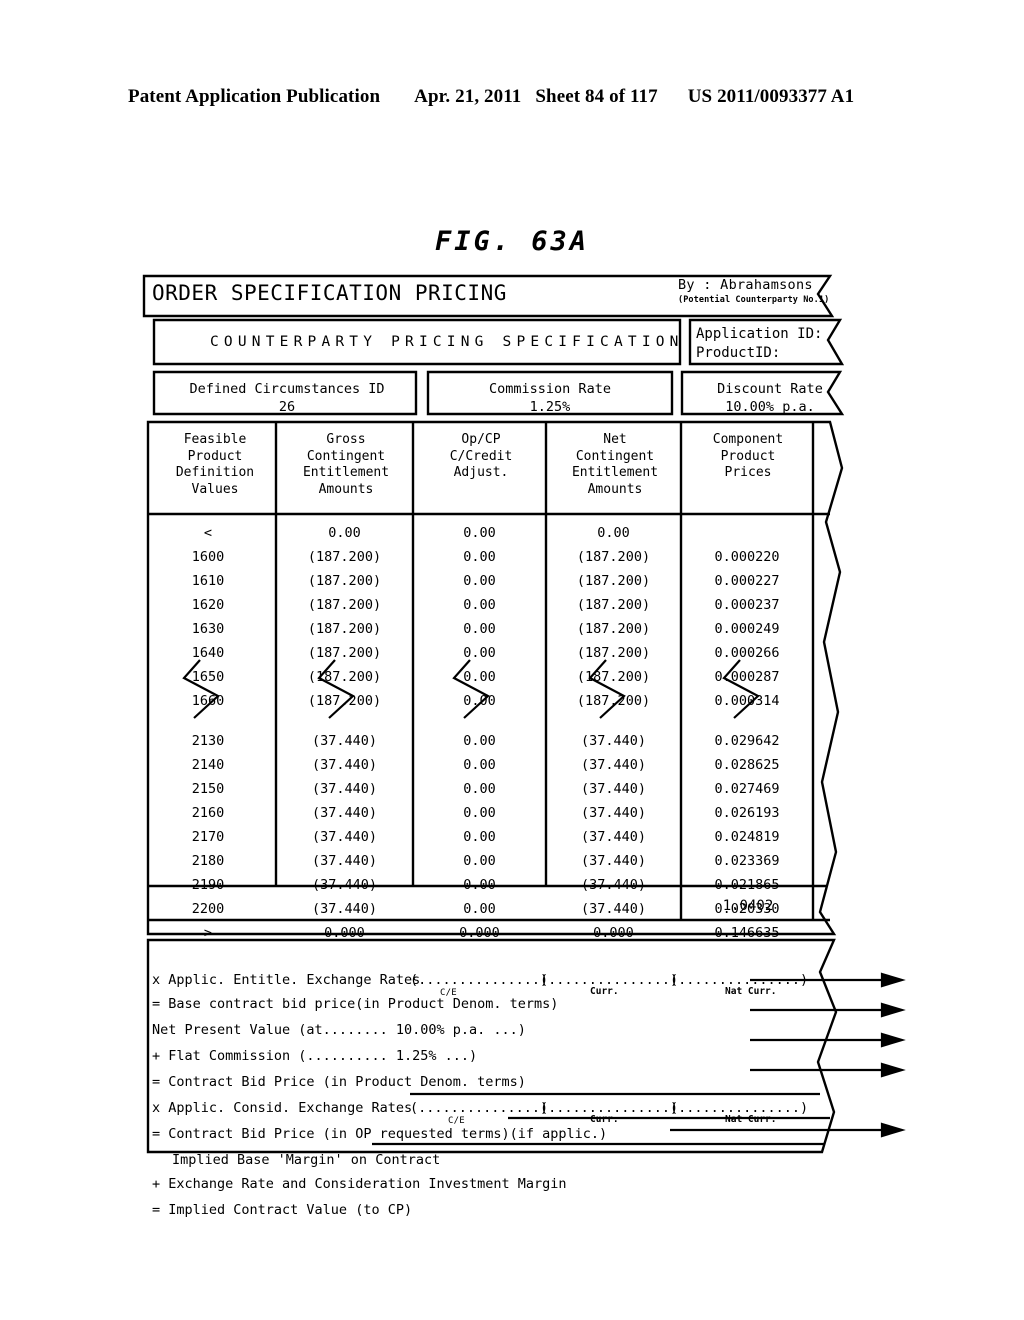  Describe the element at coordinates (754, 300) in the screenshot. I see `form-author-subtitle: (Potential Counterparty No.1)` at that location.